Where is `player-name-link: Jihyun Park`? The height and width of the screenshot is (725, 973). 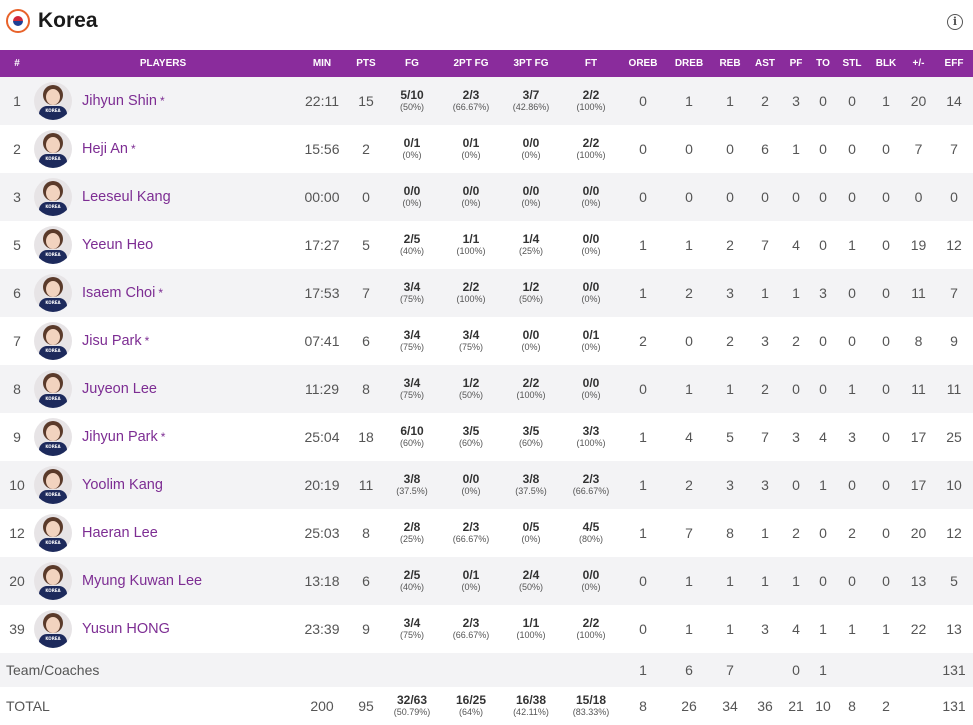 player-name-link: Jihyun Park is located at coordinates (120, 437).